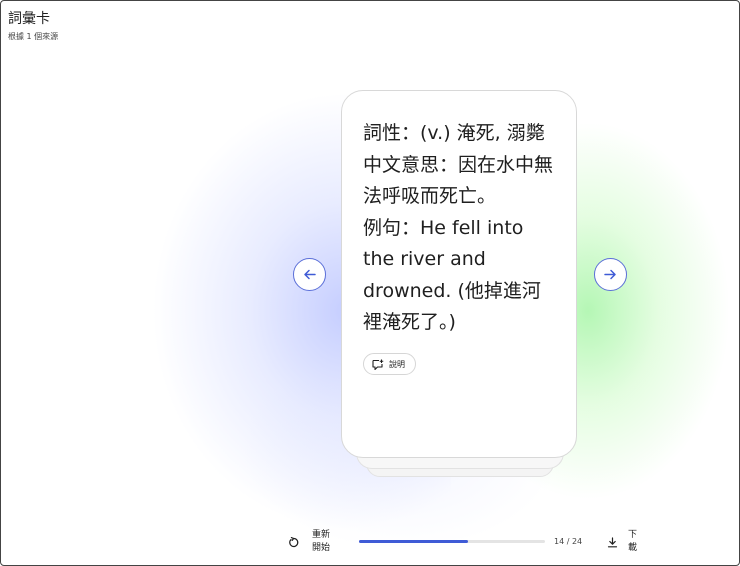 Image resolution: width=740 pixels, height=566 pixels. I want to click on progress-counter: 14 / 24, so click(568, 541).